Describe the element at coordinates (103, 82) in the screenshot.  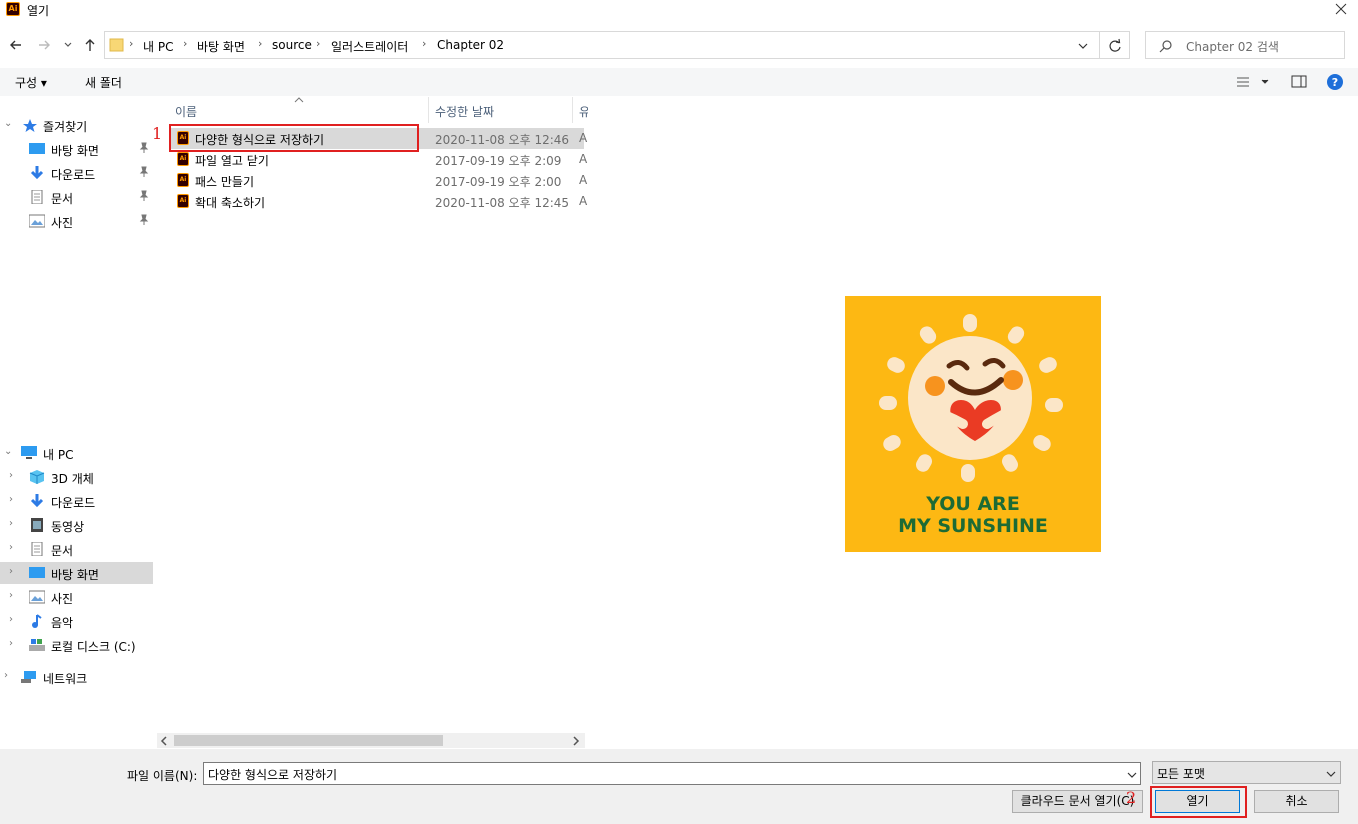
I see `new-folder-button: 새 폴더` at that location.